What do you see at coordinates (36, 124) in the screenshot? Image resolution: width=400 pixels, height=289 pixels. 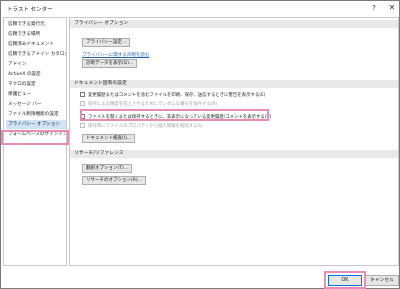 I see `sidebar-item-privacy: プライバシー オプション` at bounding box center [36, 124].